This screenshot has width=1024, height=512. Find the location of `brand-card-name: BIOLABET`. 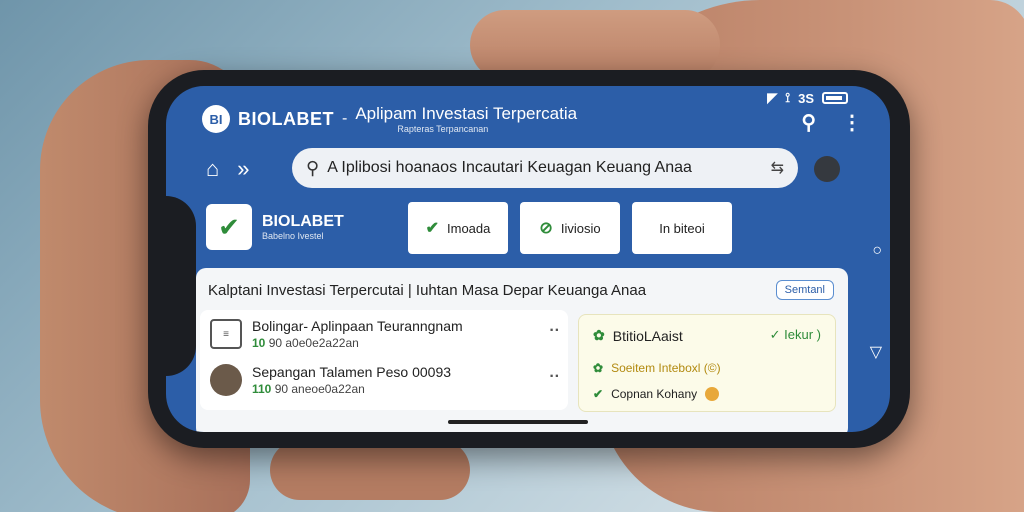

brand-card-name: BIOLABET is located at coordinates (303, 221).